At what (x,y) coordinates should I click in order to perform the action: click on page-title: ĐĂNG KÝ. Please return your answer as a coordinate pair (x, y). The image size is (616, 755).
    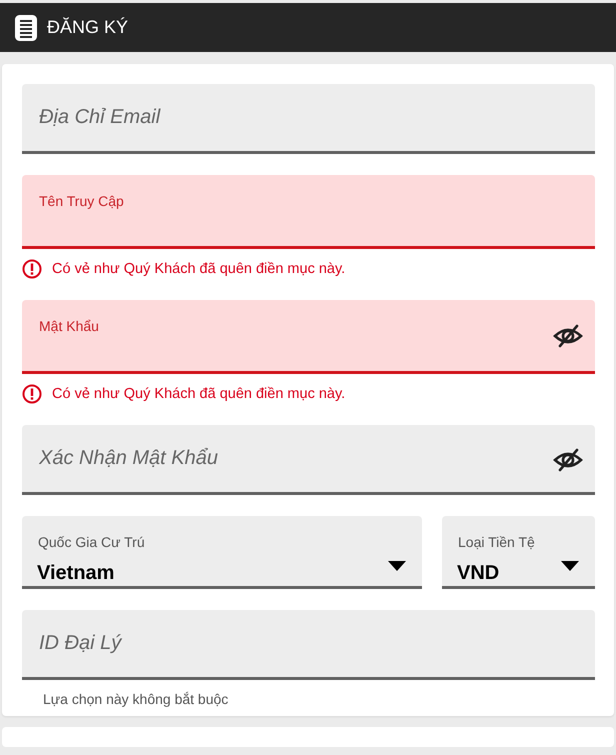
    Looking at the image, I should click on (87, 27).